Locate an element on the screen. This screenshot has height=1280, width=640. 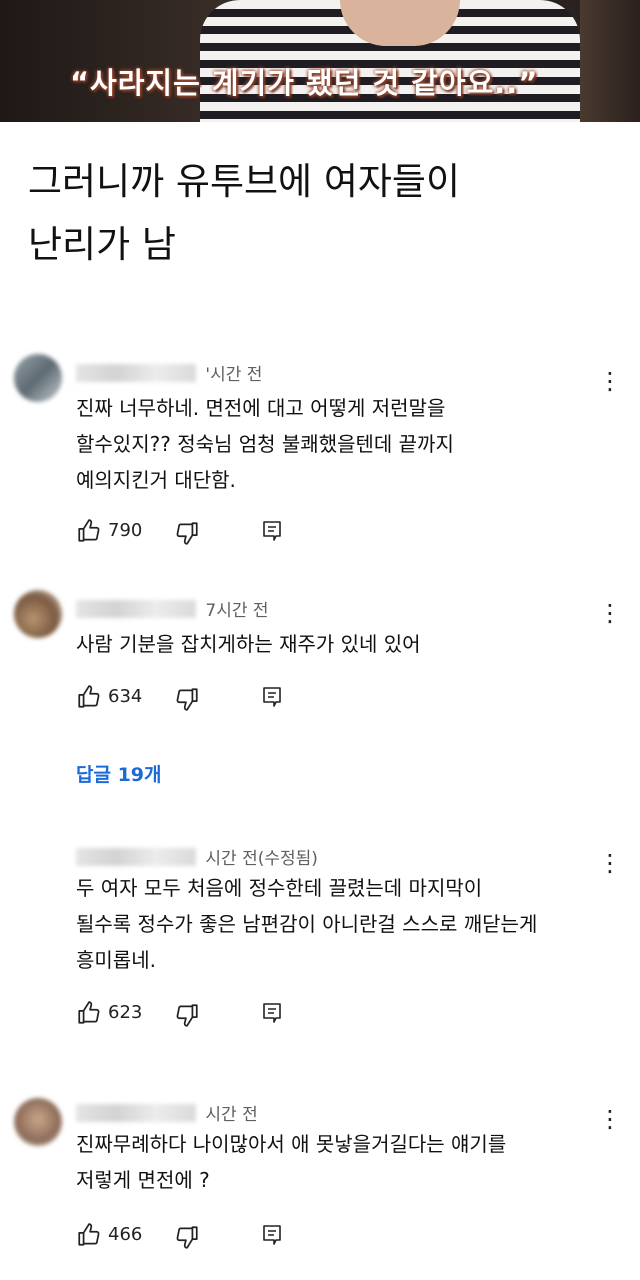
post-text: 그러니까 유투브에 여자들이 난리가 남 is located at coordinates (323, 213).